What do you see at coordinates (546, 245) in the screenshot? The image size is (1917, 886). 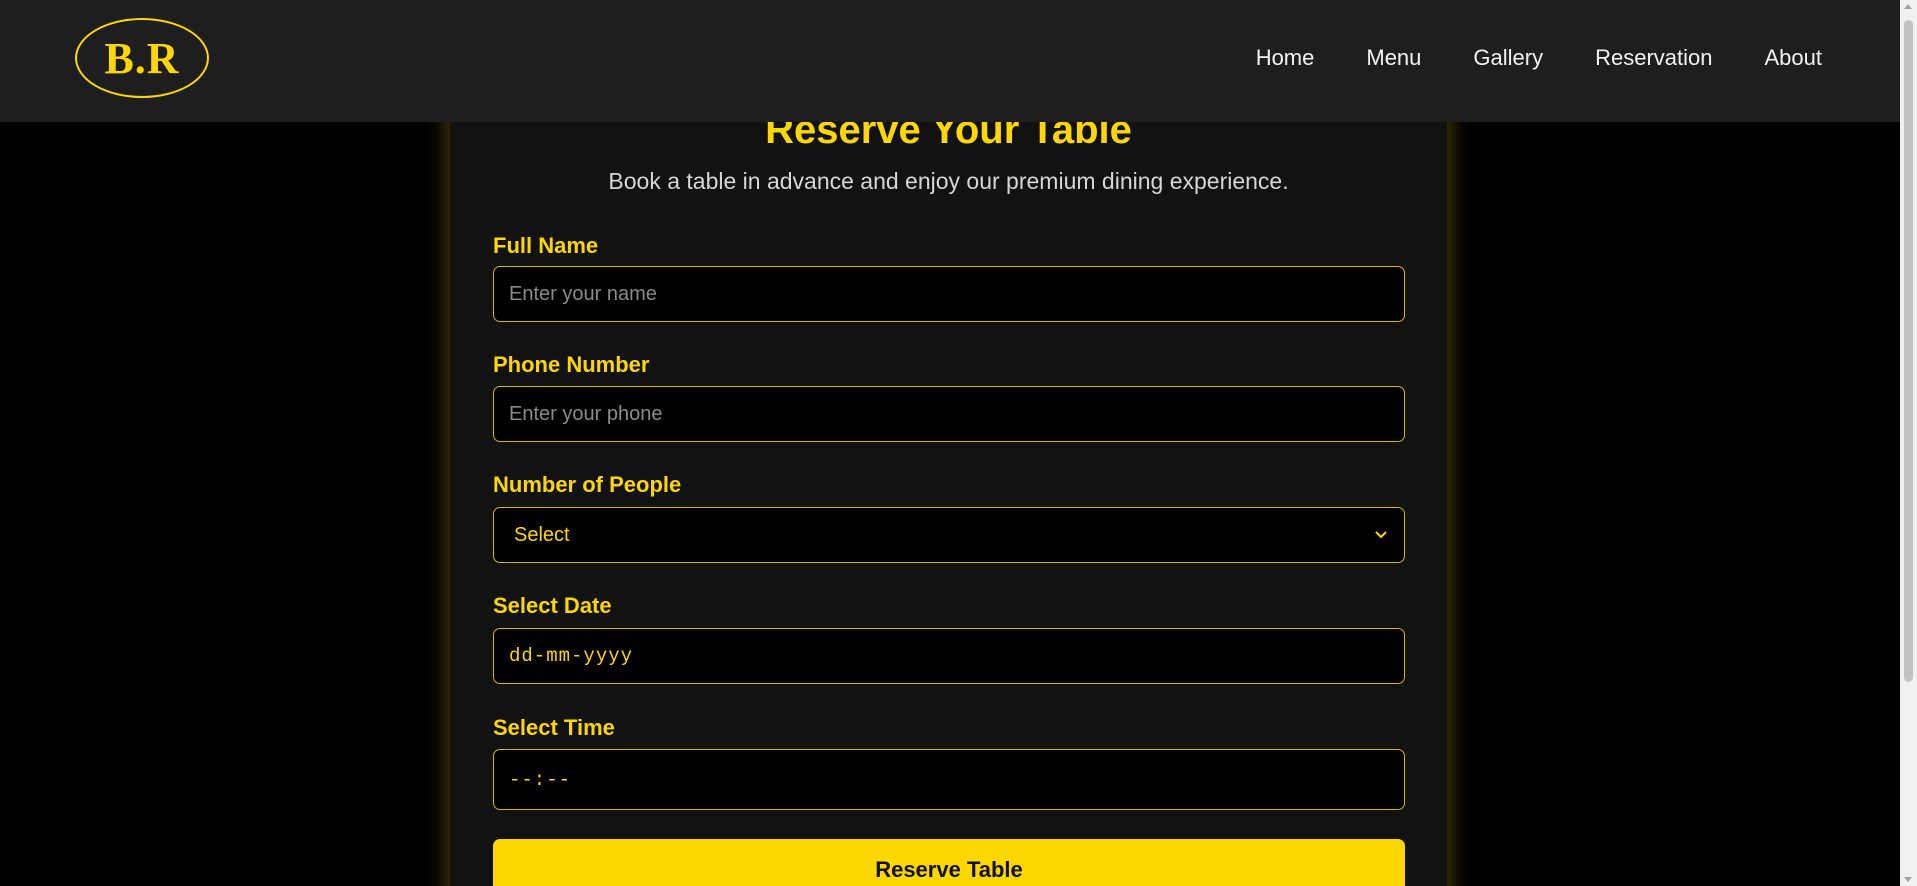 I see `full-name-label: Full Name` at bounding box center [546, 245].